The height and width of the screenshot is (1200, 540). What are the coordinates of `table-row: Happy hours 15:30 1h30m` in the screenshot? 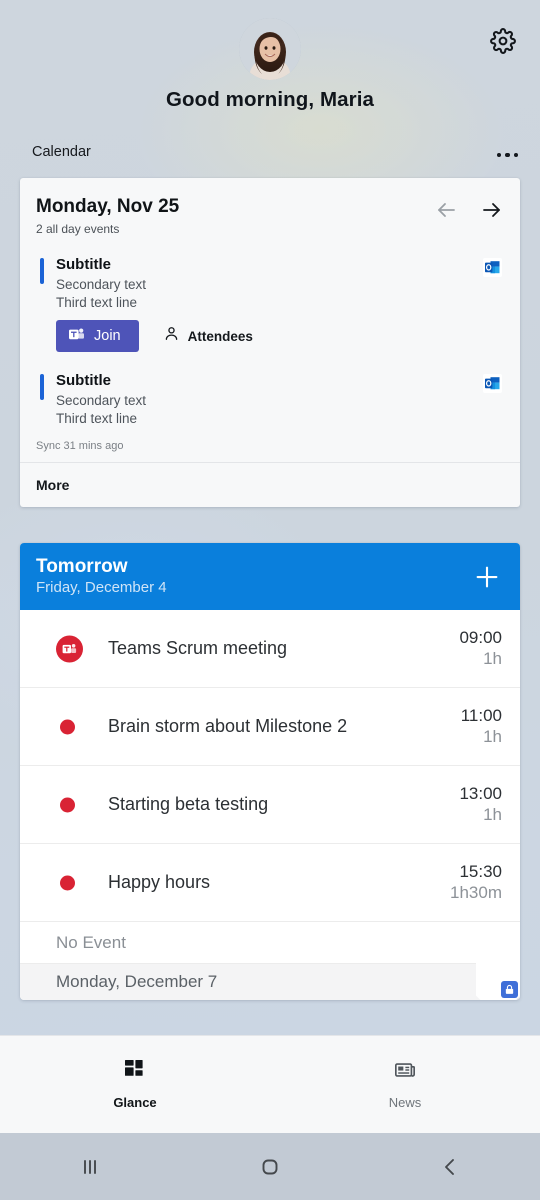 It's located at (270, 883).